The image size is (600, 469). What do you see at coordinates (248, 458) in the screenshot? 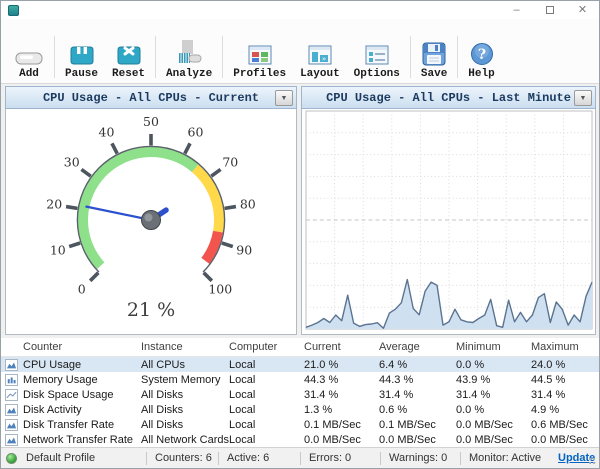
I see `status-active: Active: 6` at bounding box center [248, 458].